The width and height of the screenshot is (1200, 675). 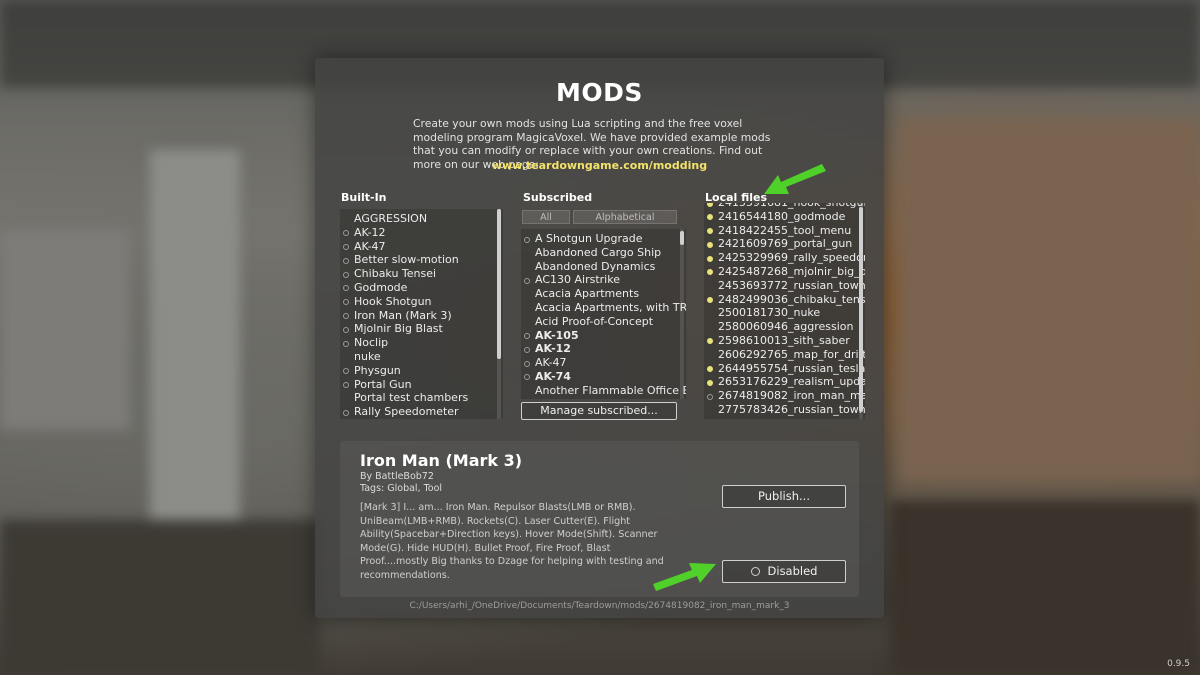 I want to click on local-scrollbar, so click(x=861, y=311).